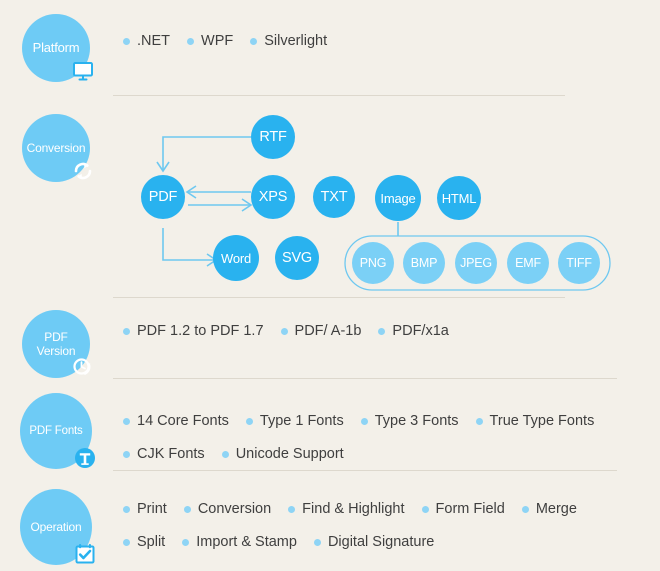  I want to click on checklist-icon, so click(85, 554).